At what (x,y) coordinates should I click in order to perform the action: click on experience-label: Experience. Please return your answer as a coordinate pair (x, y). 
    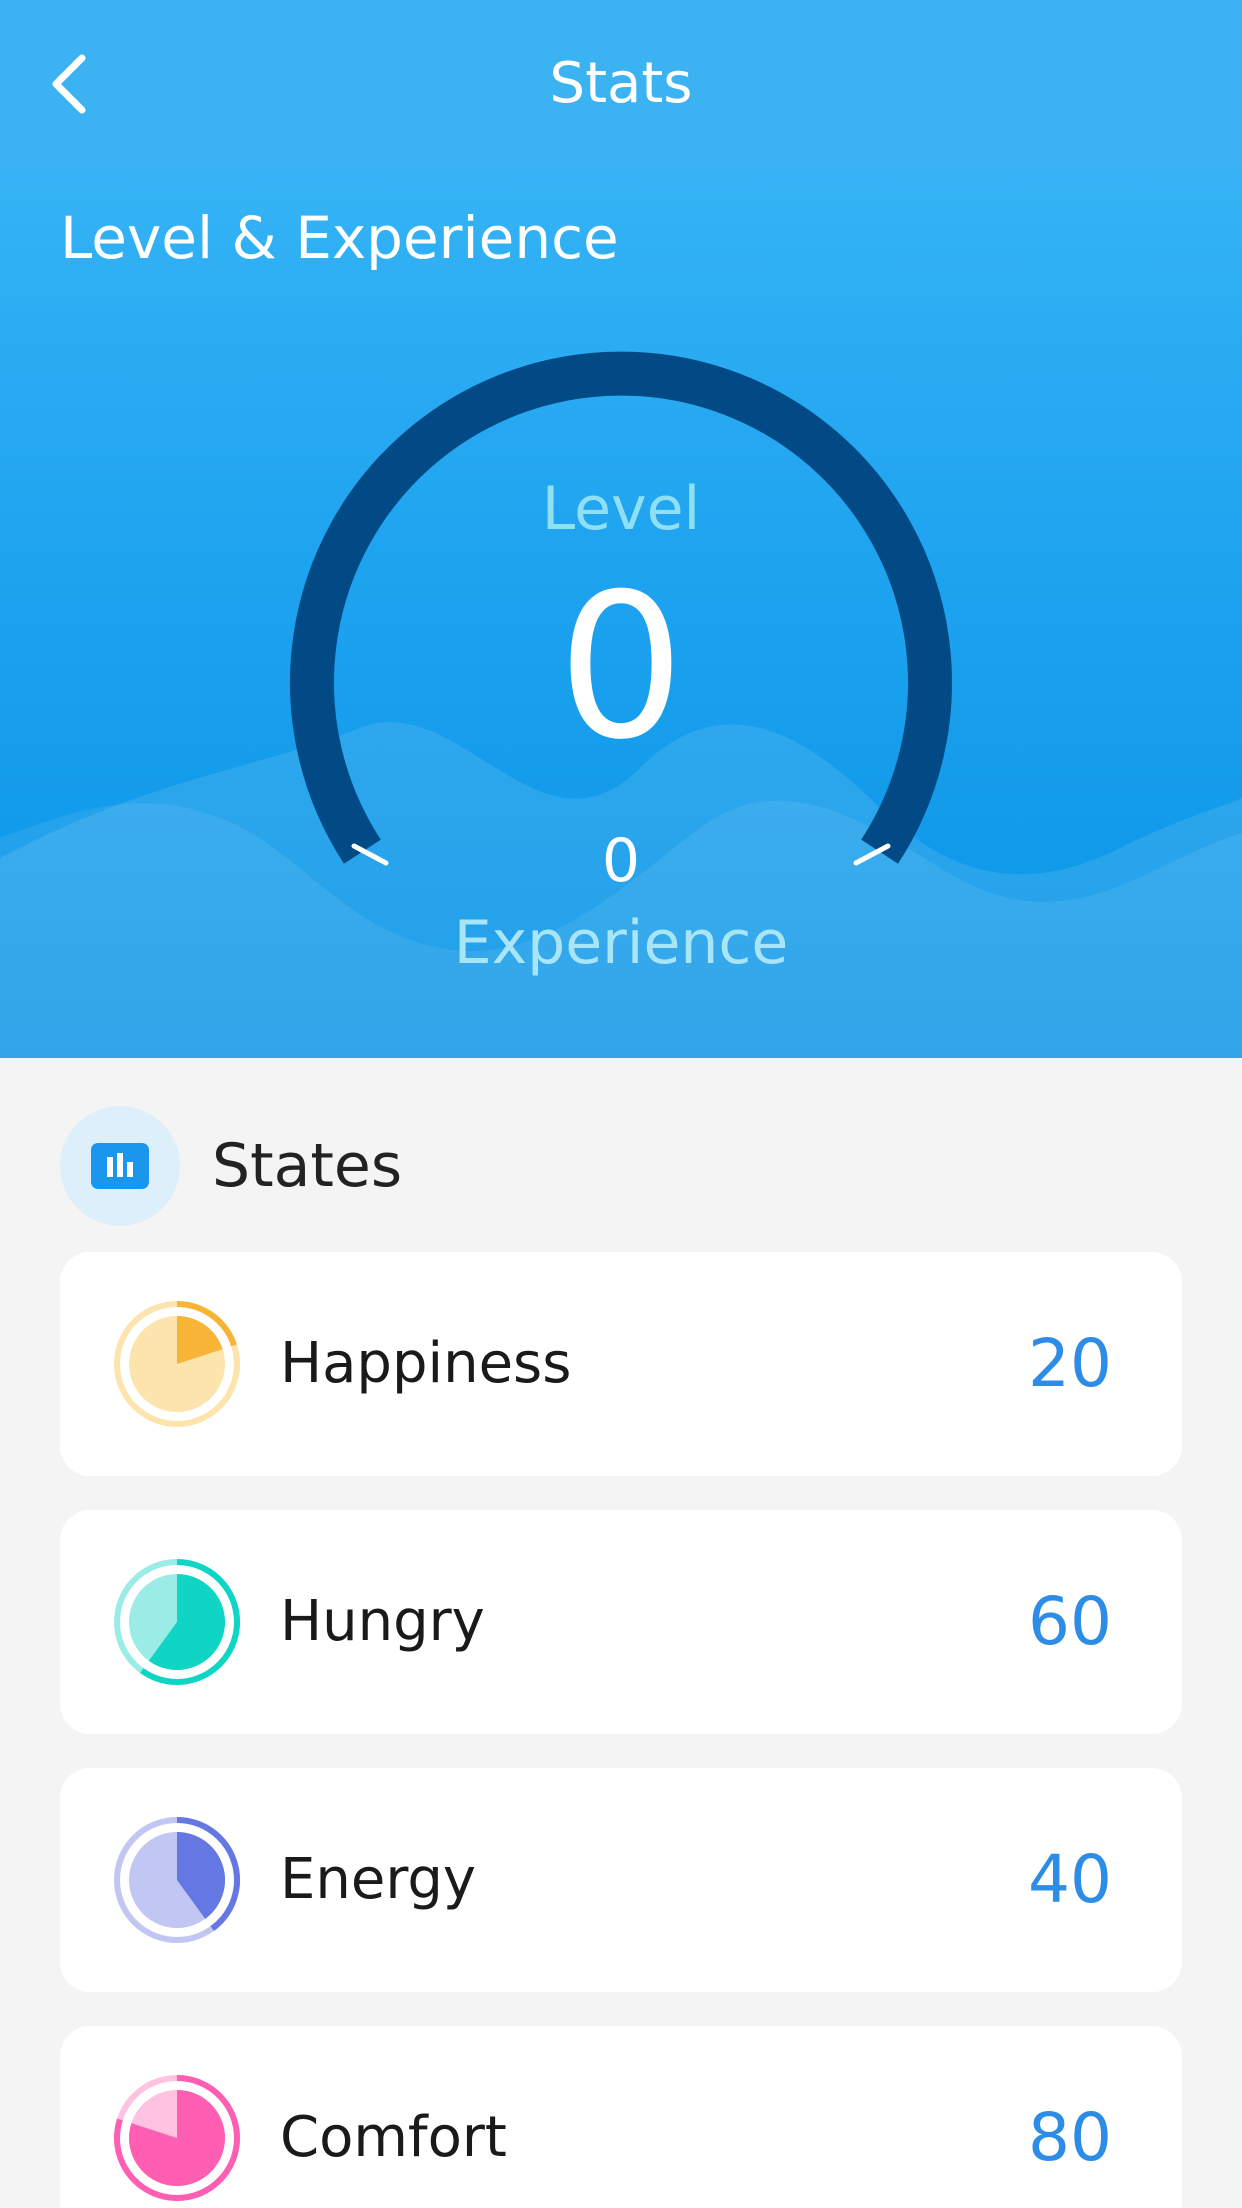
    Looking at the image, I should click on (621, 943).